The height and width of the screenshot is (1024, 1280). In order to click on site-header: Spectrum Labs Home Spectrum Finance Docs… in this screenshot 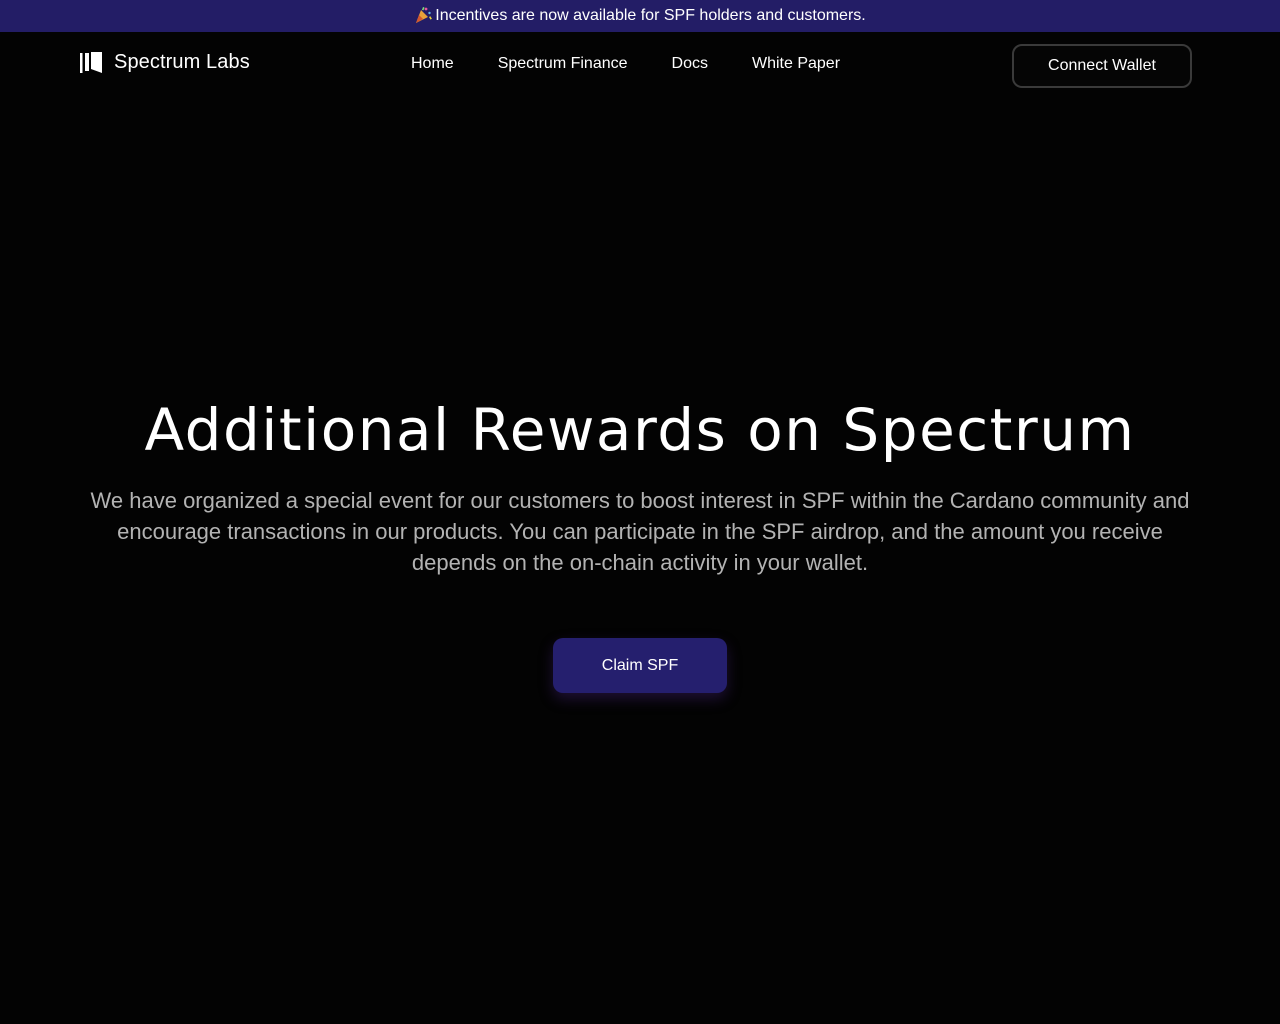, I will do `click(640, 66)`.